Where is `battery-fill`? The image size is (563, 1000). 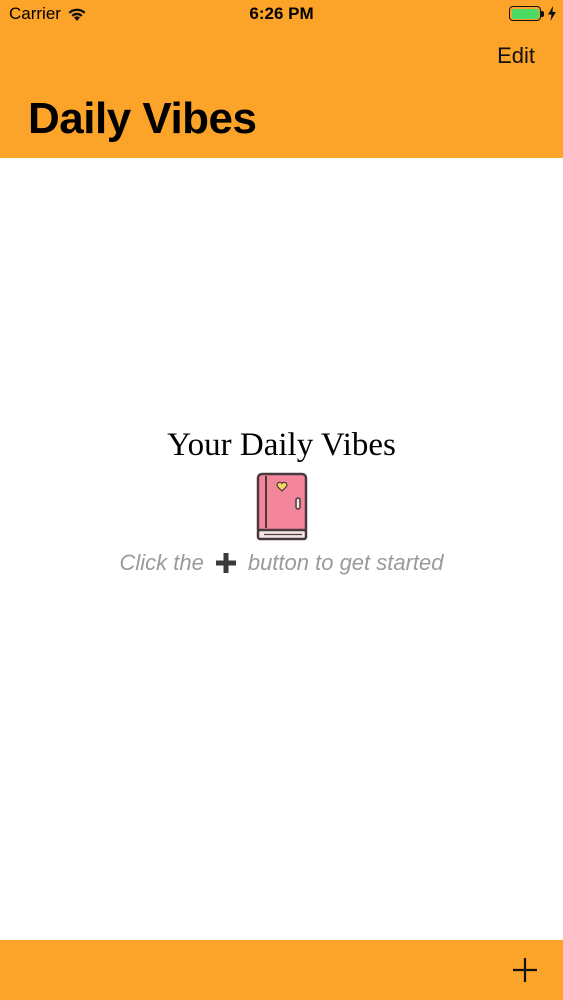 battery-fill is located at coordinates (525, 13).